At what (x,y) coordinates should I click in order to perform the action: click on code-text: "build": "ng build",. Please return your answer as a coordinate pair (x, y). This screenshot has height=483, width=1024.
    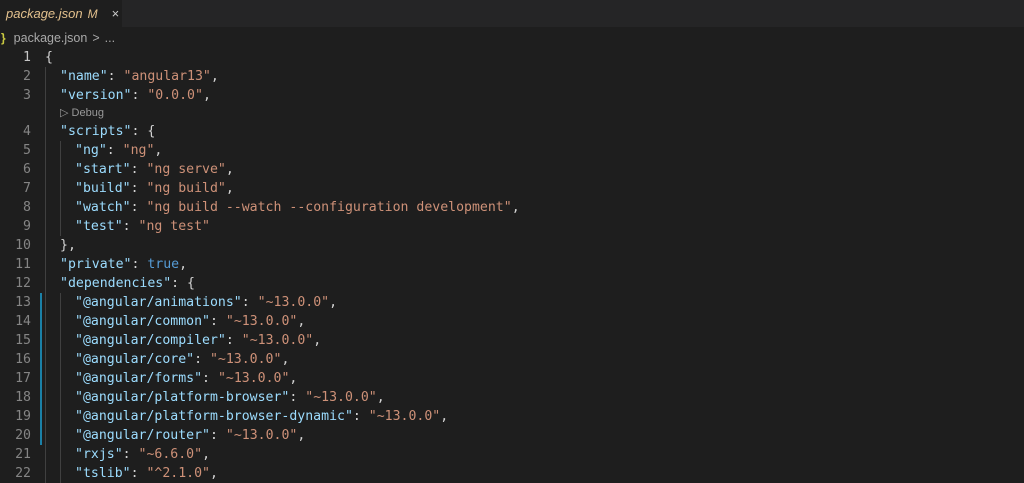
    Looking at the image, I should click on (154, 188).